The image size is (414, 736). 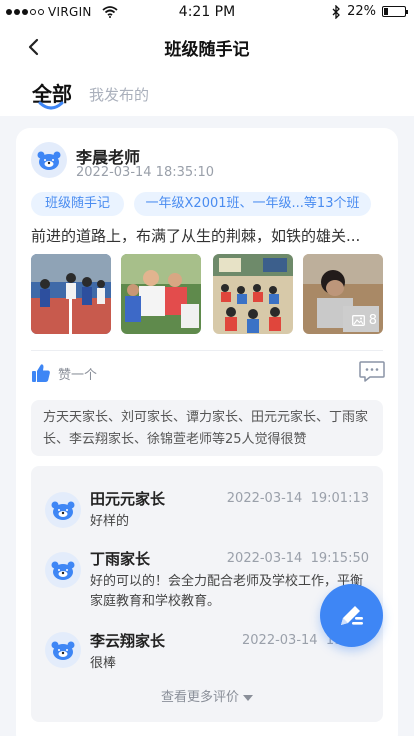 I want to click on more-photos-count: 8, so click(x=364, y=320).